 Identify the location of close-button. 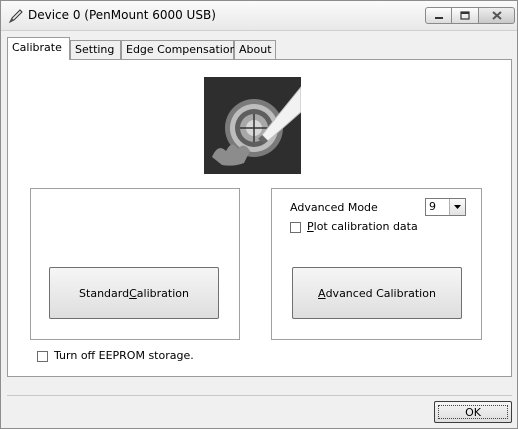
(497, 15).